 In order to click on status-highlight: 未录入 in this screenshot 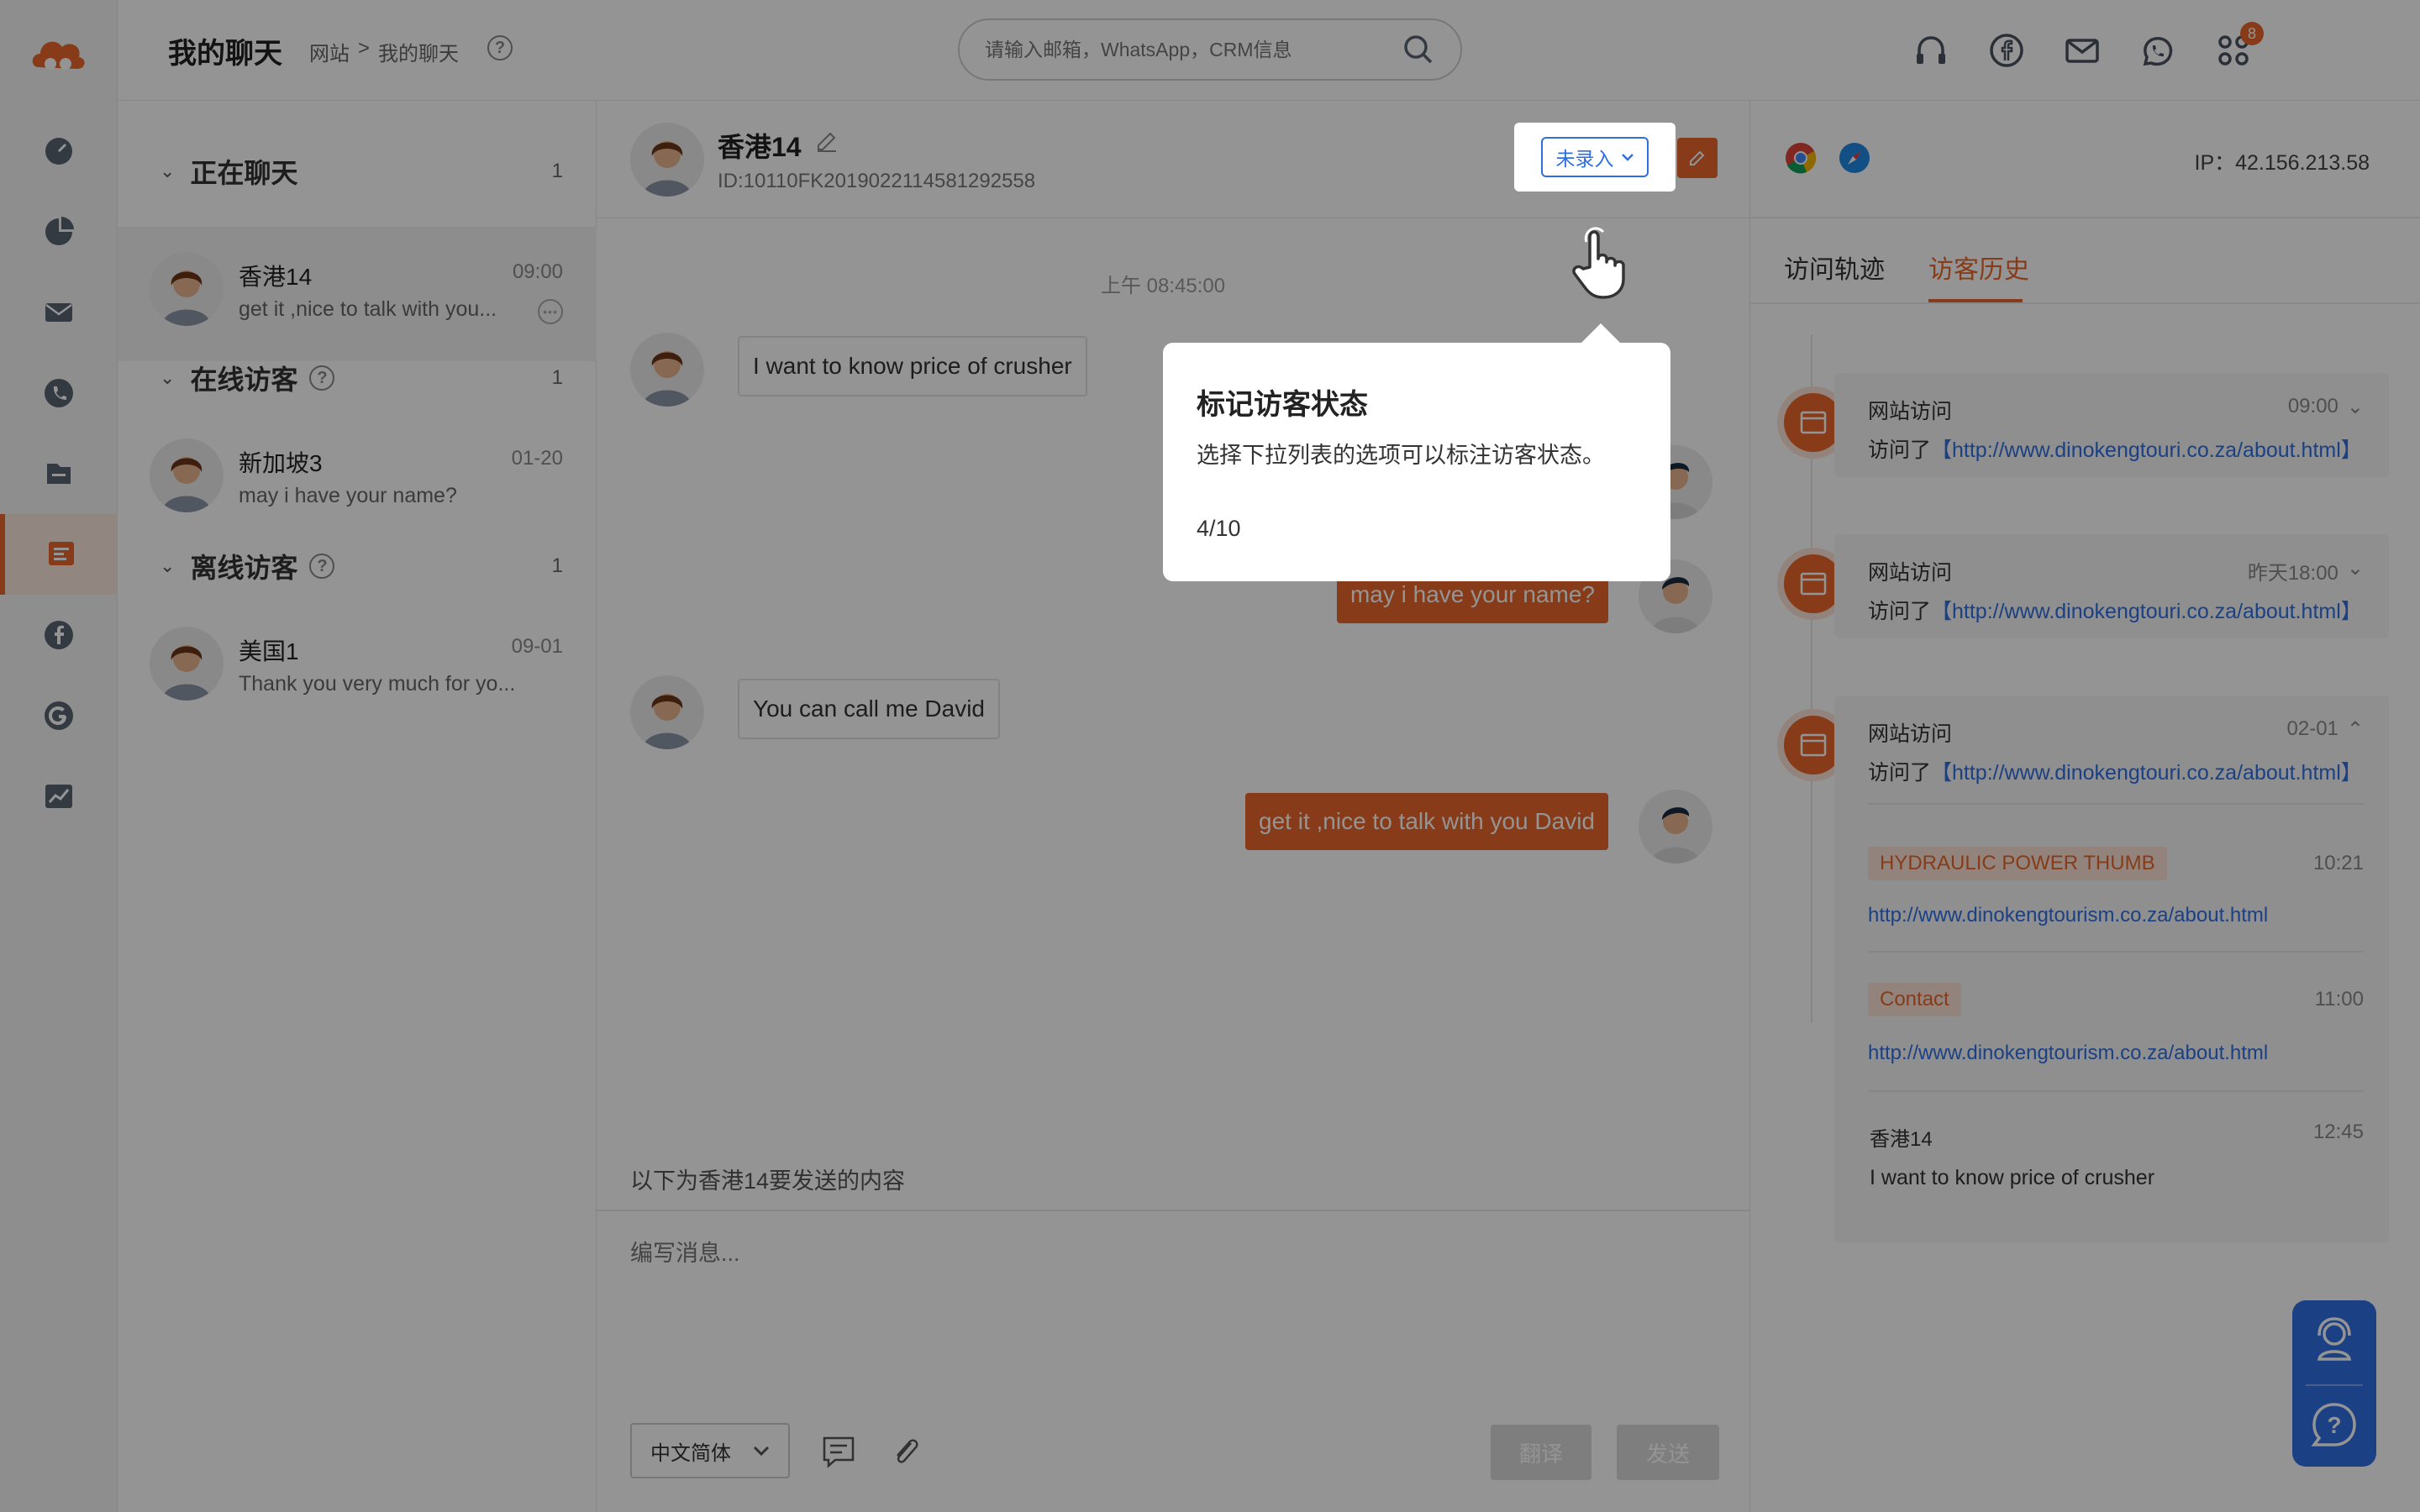, I will do `click(1595, 157)`.